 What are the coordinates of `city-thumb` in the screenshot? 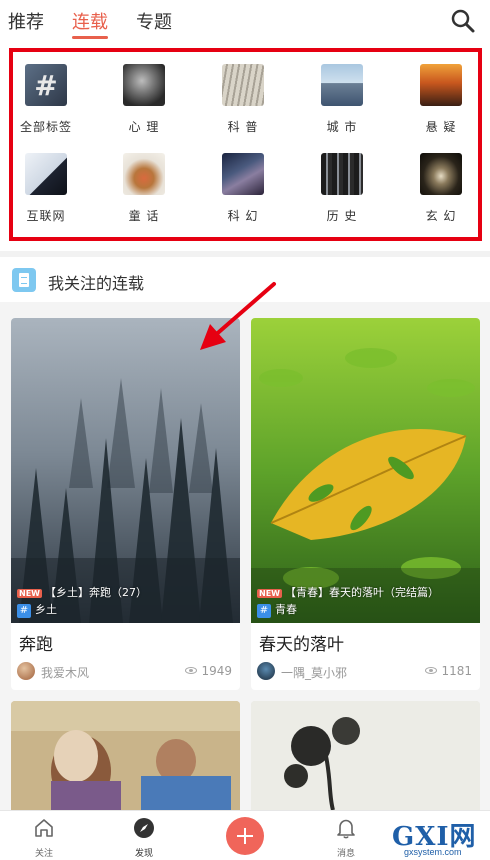 It's located at (342, 85).